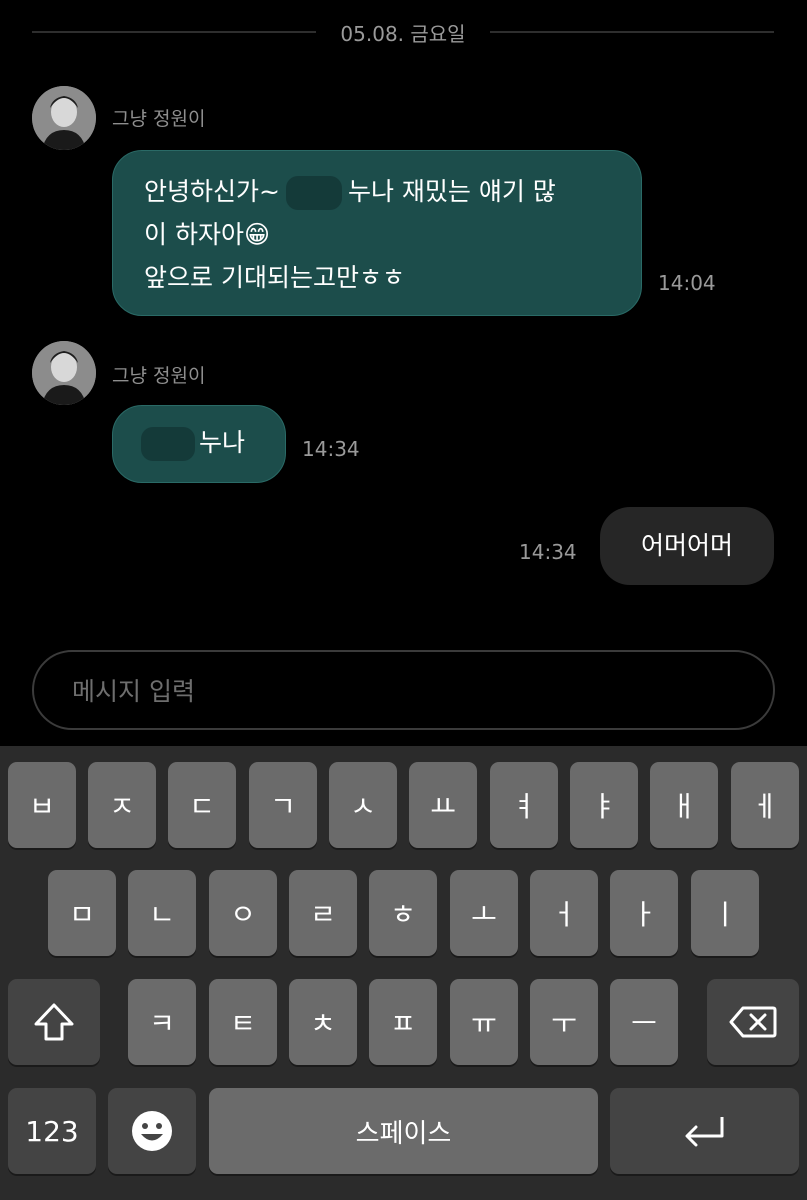 The width and height of the screenshot is (807, 1200). What do you see at coordinates (604, 805) in the screenshot?
I see `key: ㅑ` at bounding box center [604, 805].